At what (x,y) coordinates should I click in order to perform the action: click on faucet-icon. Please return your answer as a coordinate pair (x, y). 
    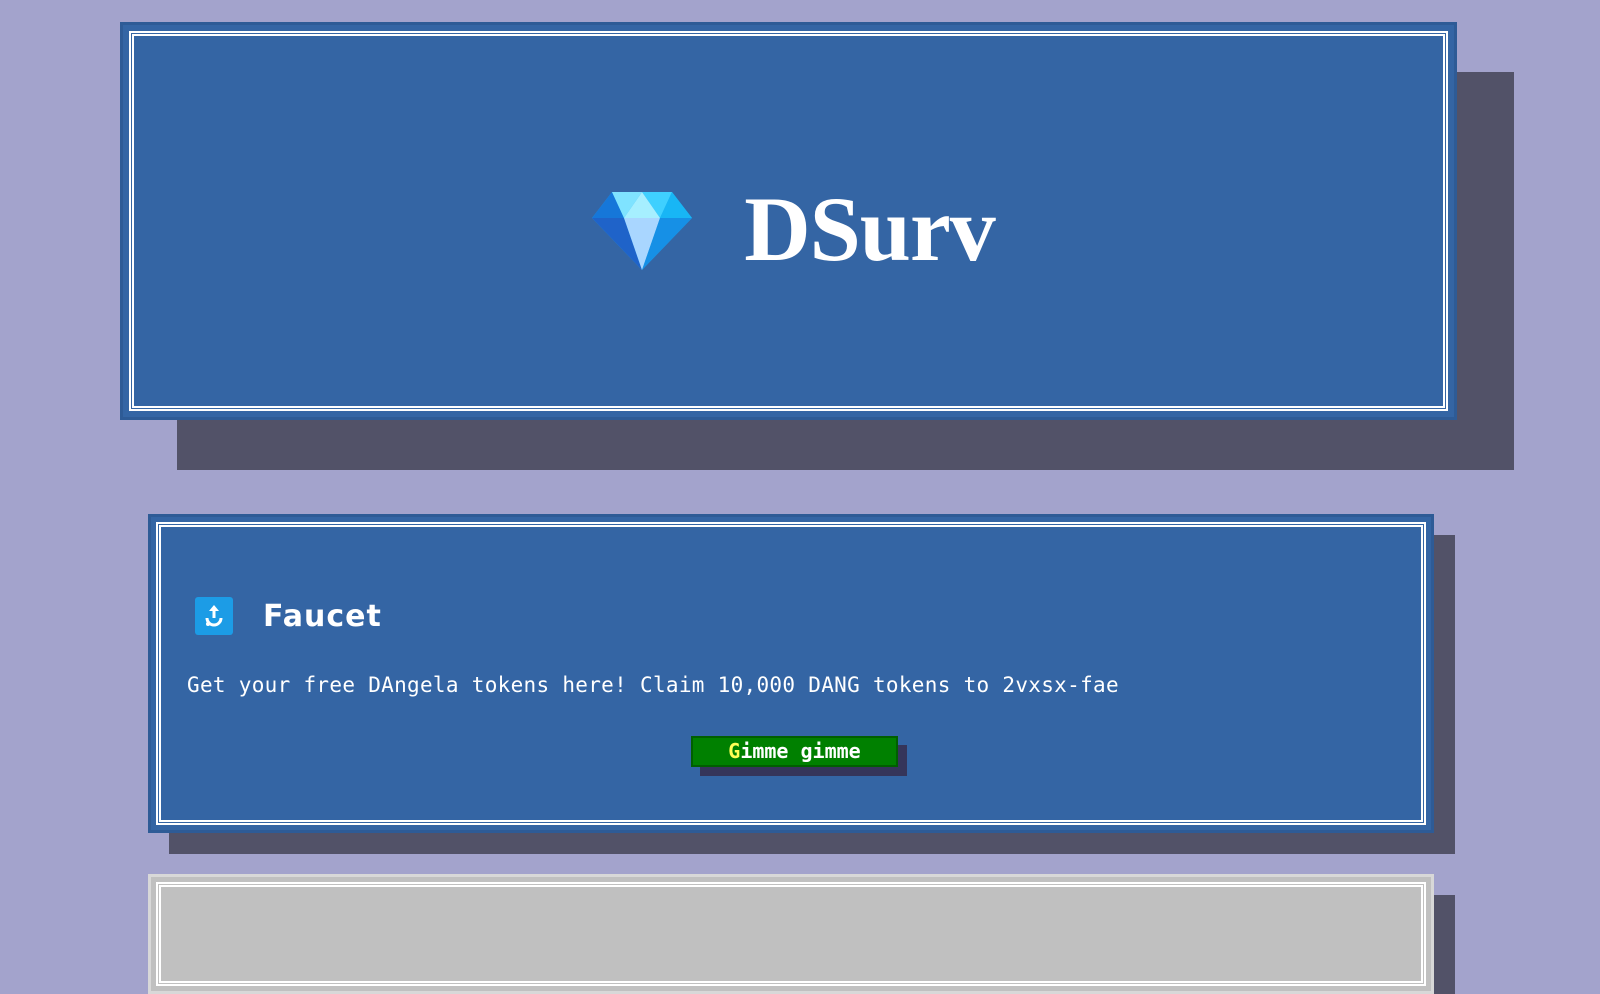
    Looking at the image, I should click on (214, 616).